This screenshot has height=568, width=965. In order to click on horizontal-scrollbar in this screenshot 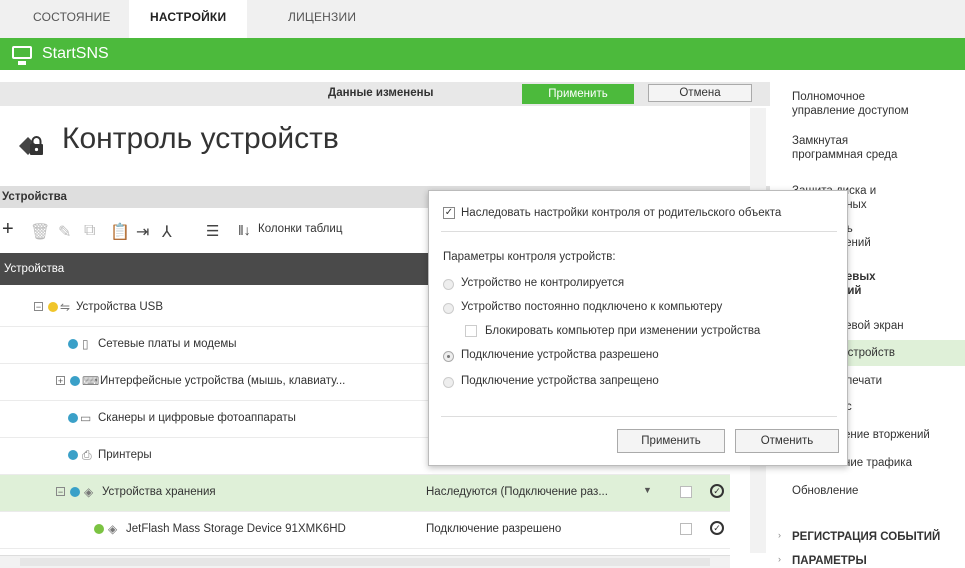, I will do `click(365, 561)`.